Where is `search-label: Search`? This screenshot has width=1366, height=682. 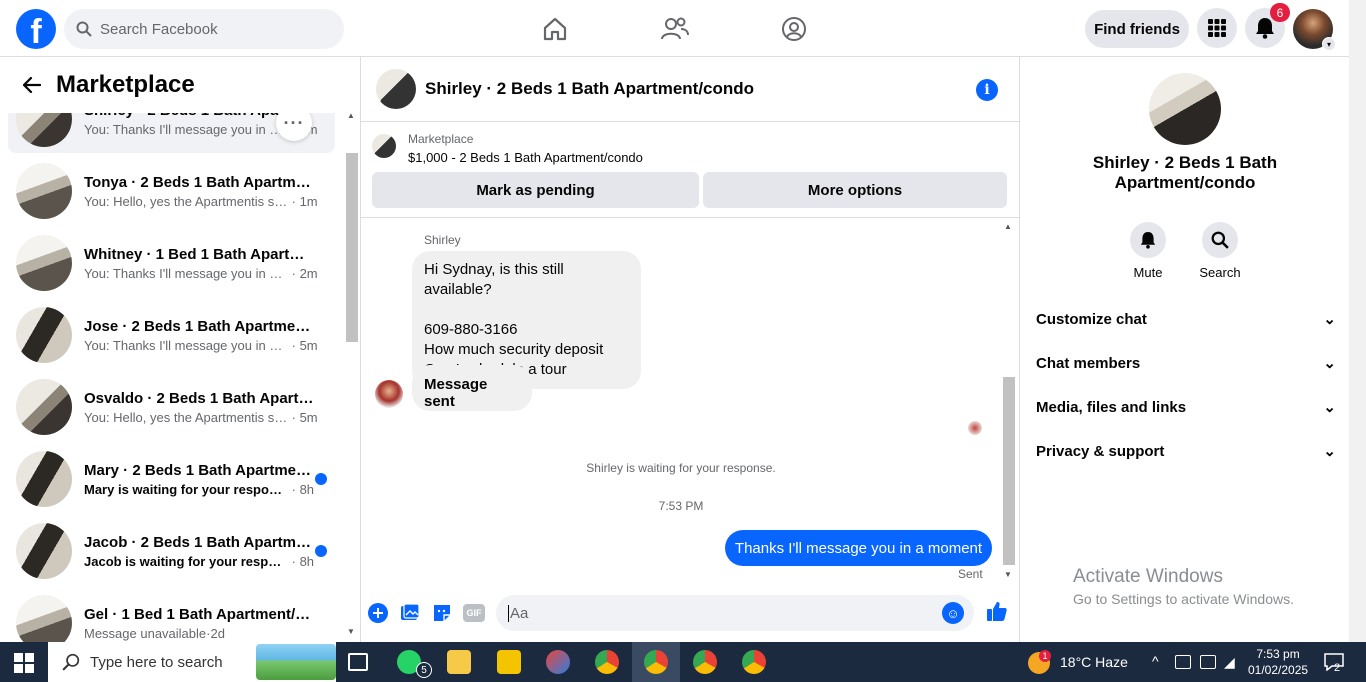 search-label: Search is located at coordinates (1220, 272).